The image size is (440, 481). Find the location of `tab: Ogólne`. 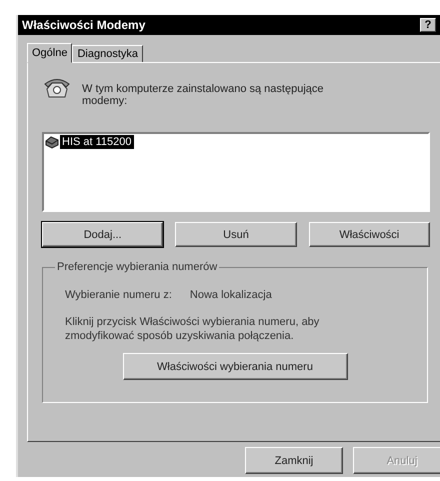

tab: Ogólne is located at coordinates (49, 53).